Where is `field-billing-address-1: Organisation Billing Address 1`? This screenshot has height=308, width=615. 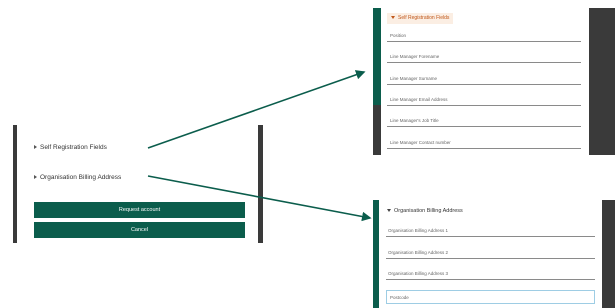 field-billing-address-1: Organisation Billing Address 1 is located at coordinates (418, 230).